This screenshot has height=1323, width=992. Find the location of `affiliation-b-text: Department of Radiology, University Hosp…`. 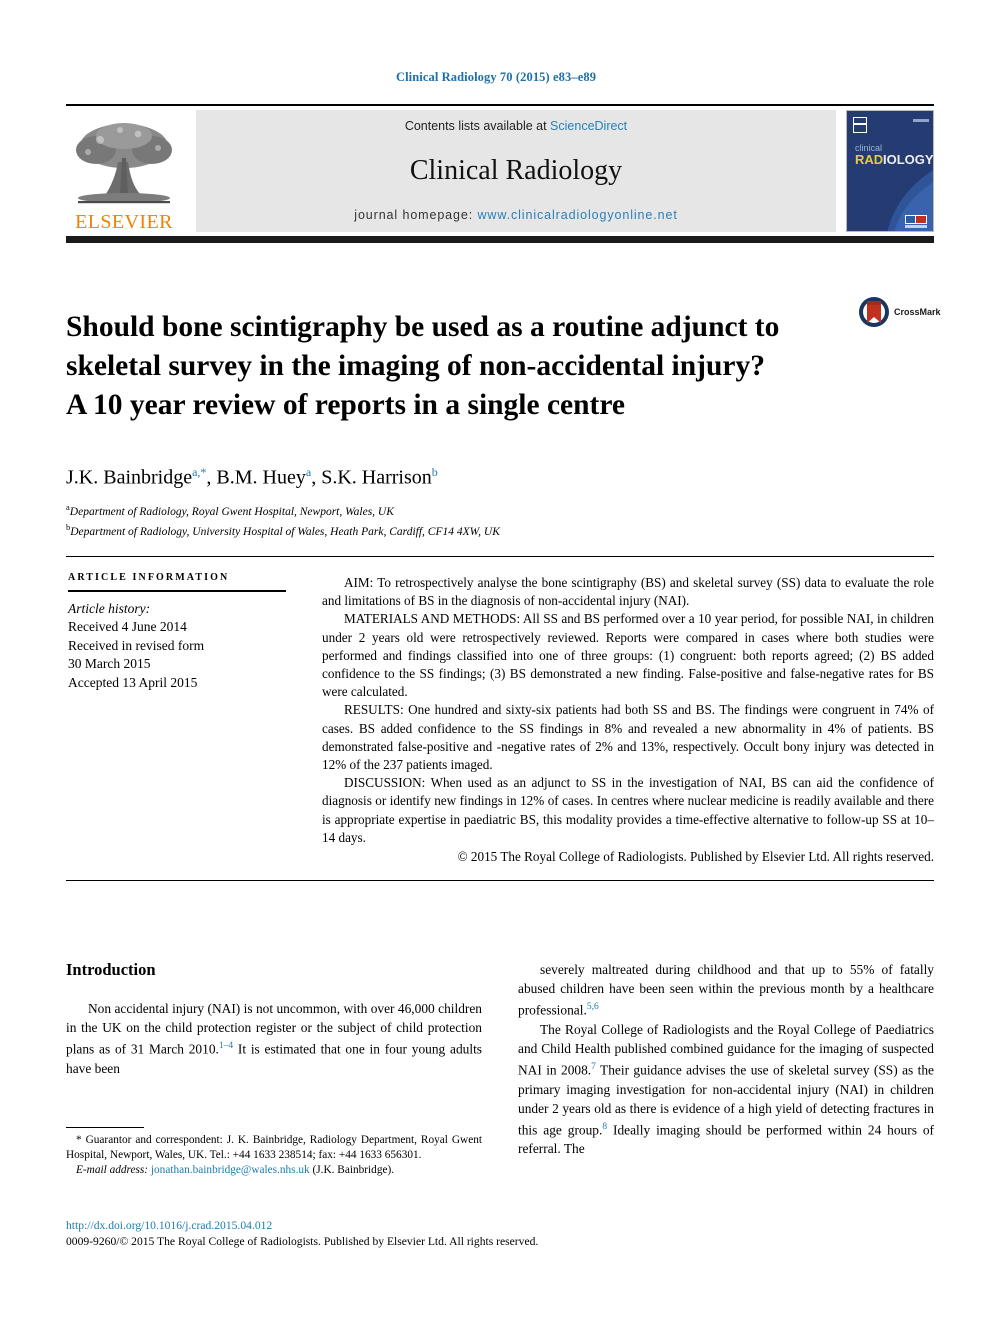

affiliation-b-text: Department of Radiology, University Hosp… is located at coordinates (285, 532).